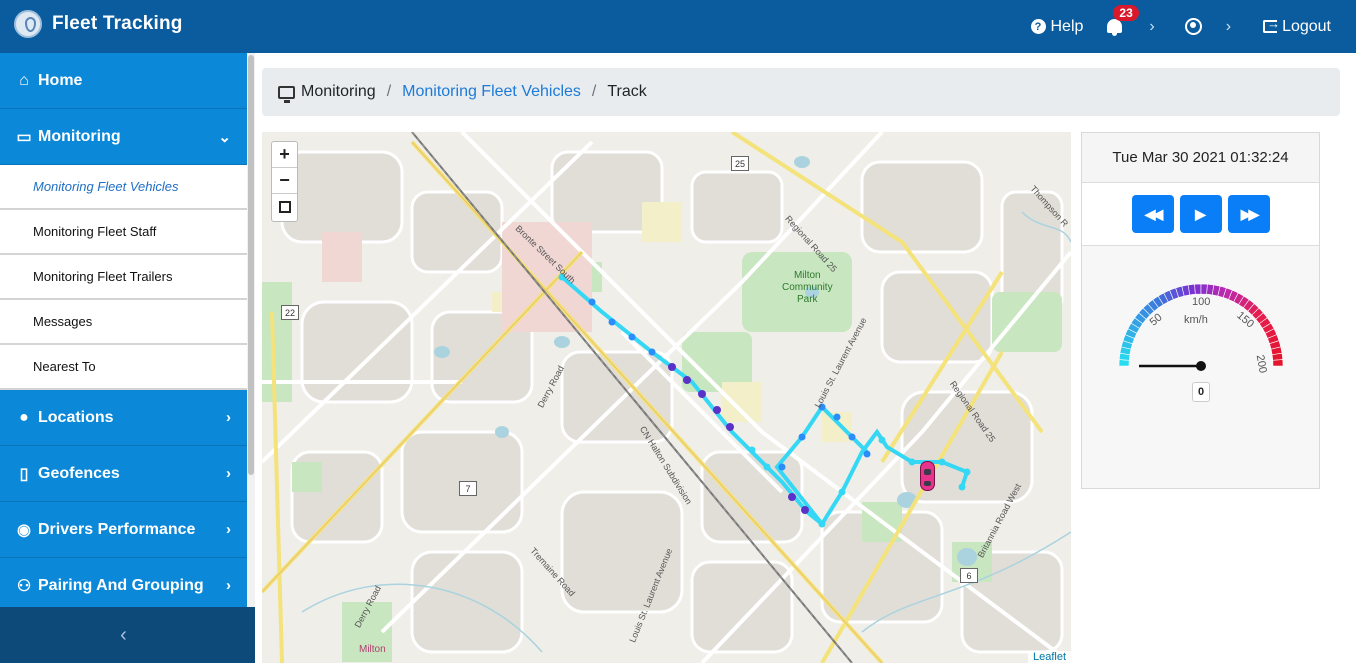  What do you see at coordinates (1201, 392) in the screenshot?
I see `speed-value: 0` at bounding box center [1201, 392].